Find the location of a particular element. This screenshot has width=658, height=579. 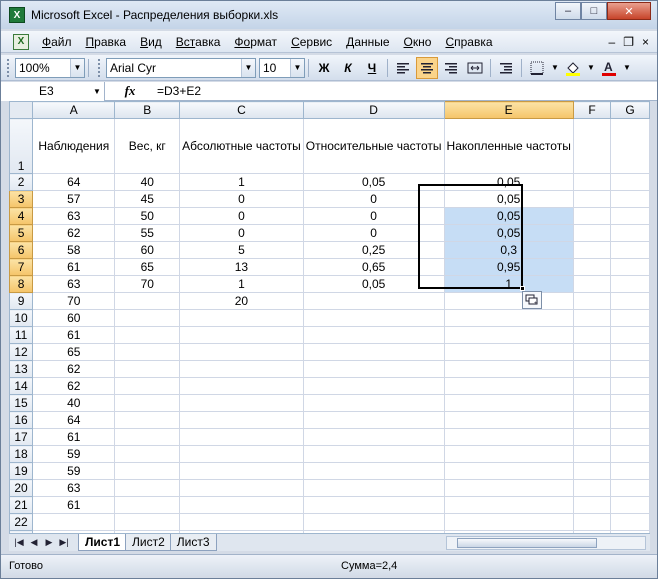

workbook-restore-button: ❐ is located at coordinates (628, 42).